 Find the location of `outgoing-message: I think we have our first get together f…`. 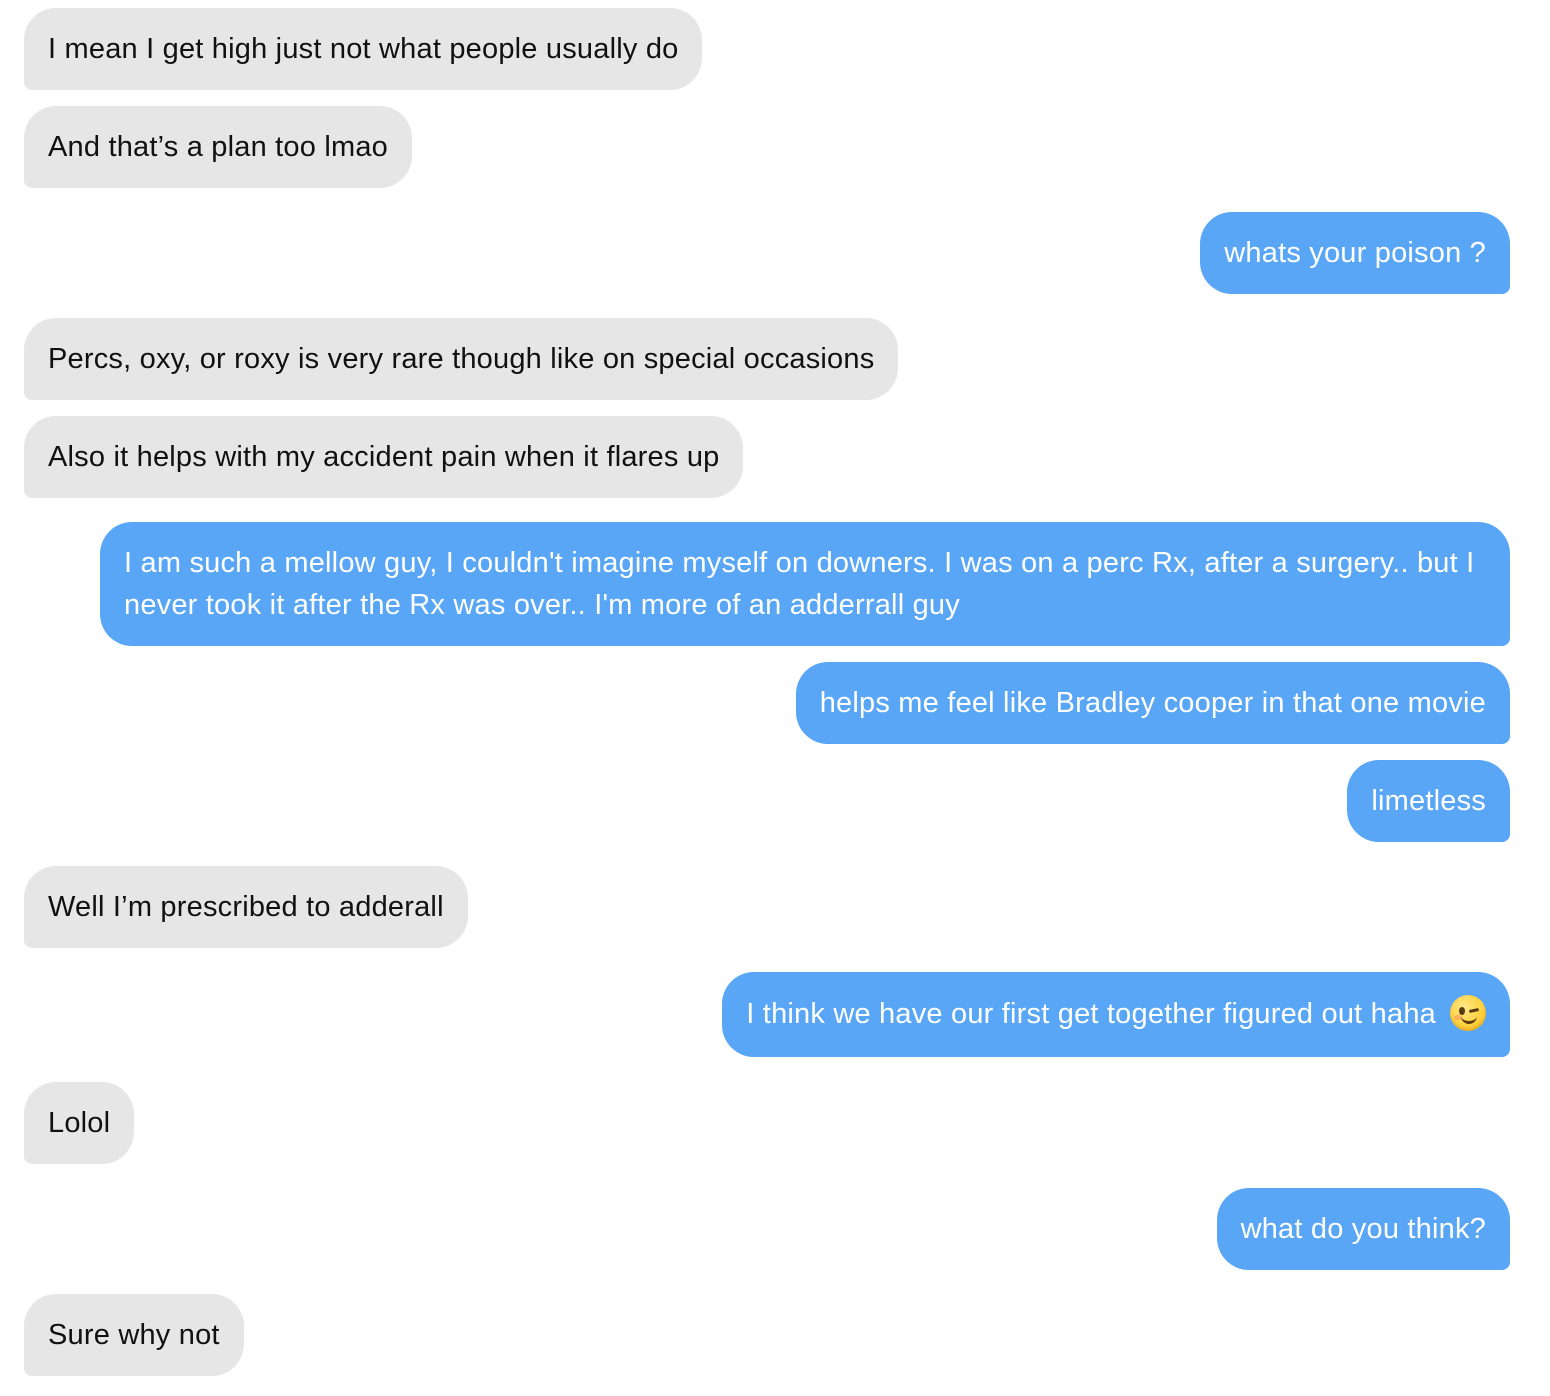

outgoing-message: I think we have our first get together f… is located at coordinates (1116, 1014).